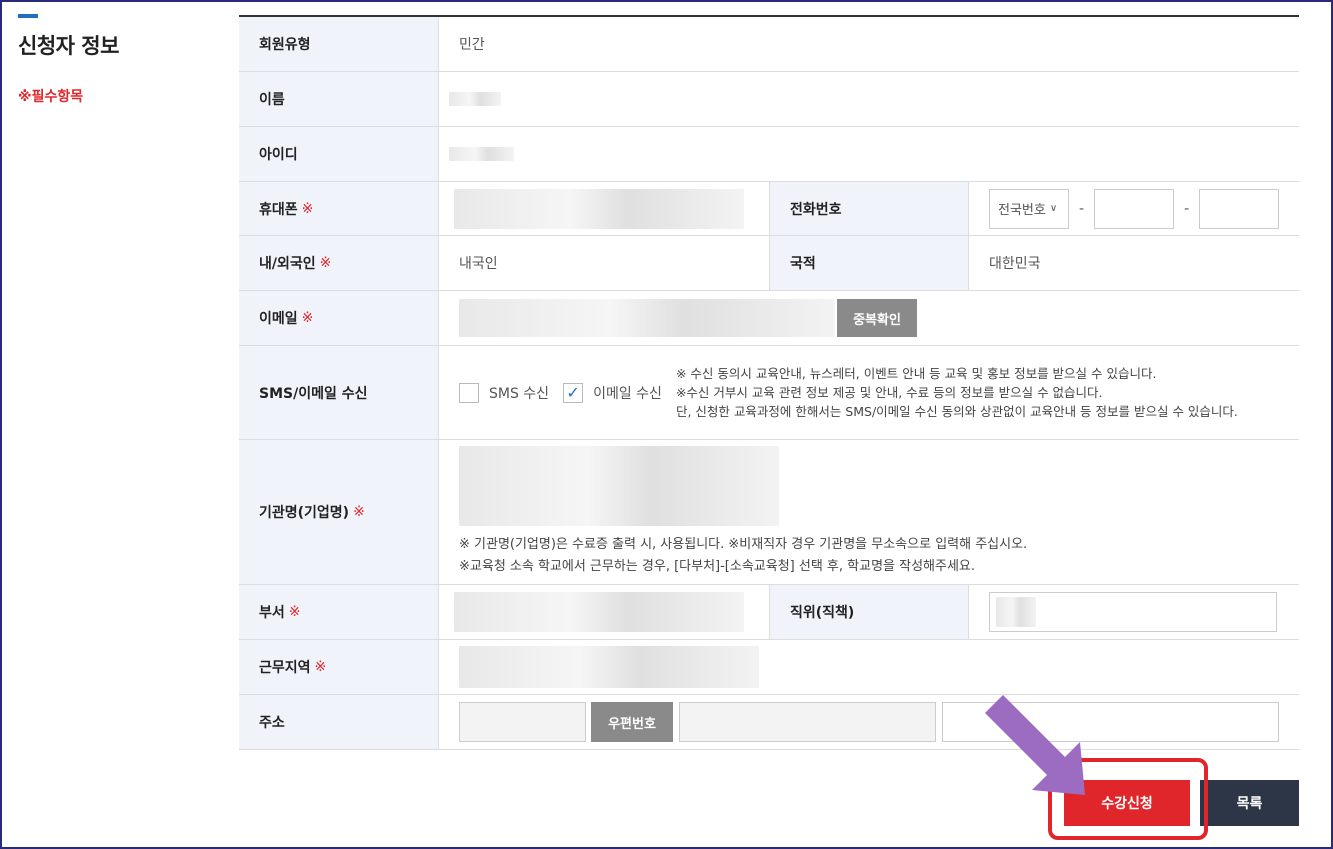 The width and height of the screenshot is (1333, 849). What do you see at coordinates (619, 486) in the screenshot?
I see `redacted-org` at bounding box center [619, 486].